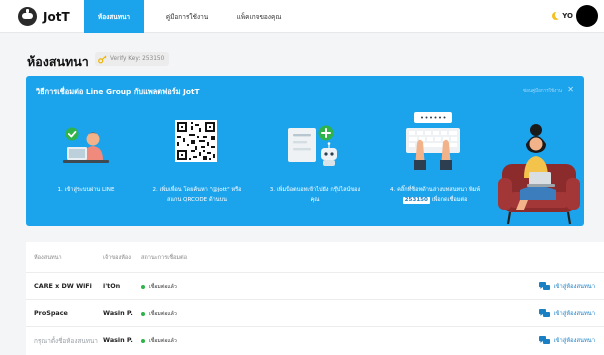 The width and height of the screenshot is (604, 355). What do you see at coordinates (433, 141) in the screenshot?
I see `type-key-illustration-icon` at bounding box center [433, 141].